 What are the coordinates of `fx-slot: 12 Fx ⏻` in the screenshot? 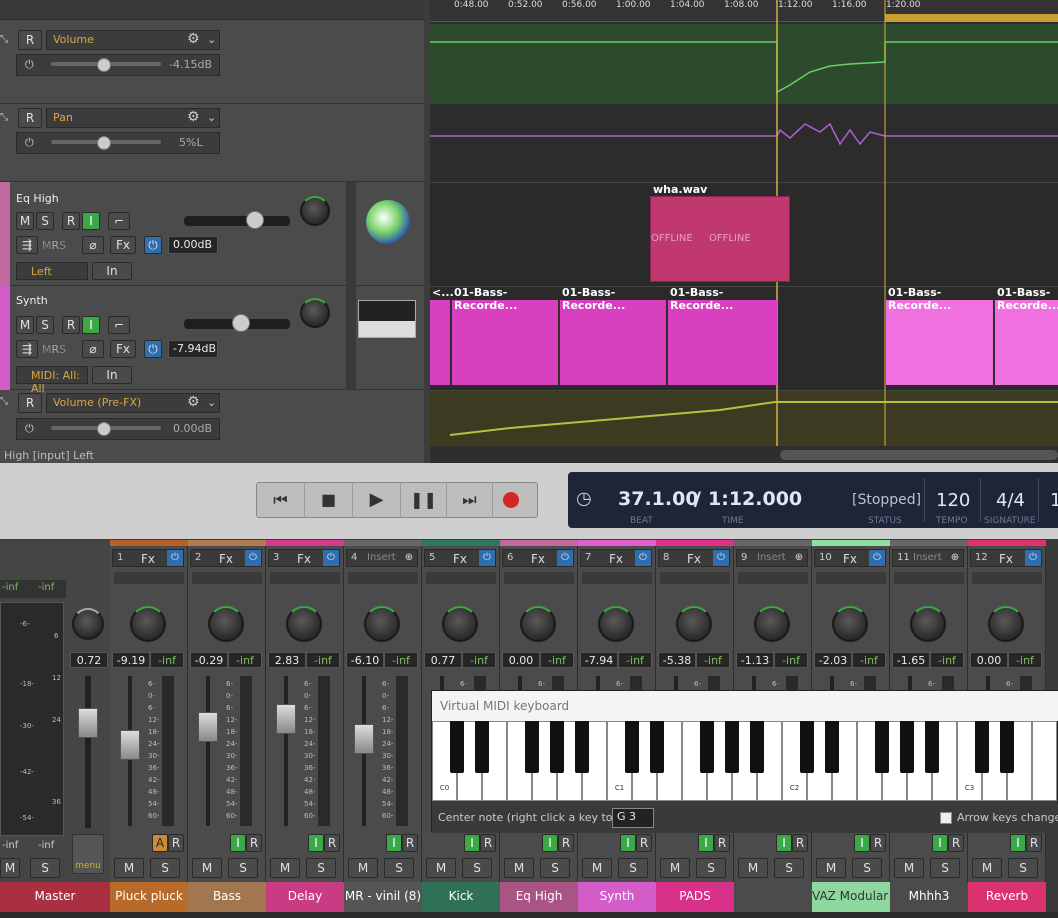 It's located at (1006, 558).